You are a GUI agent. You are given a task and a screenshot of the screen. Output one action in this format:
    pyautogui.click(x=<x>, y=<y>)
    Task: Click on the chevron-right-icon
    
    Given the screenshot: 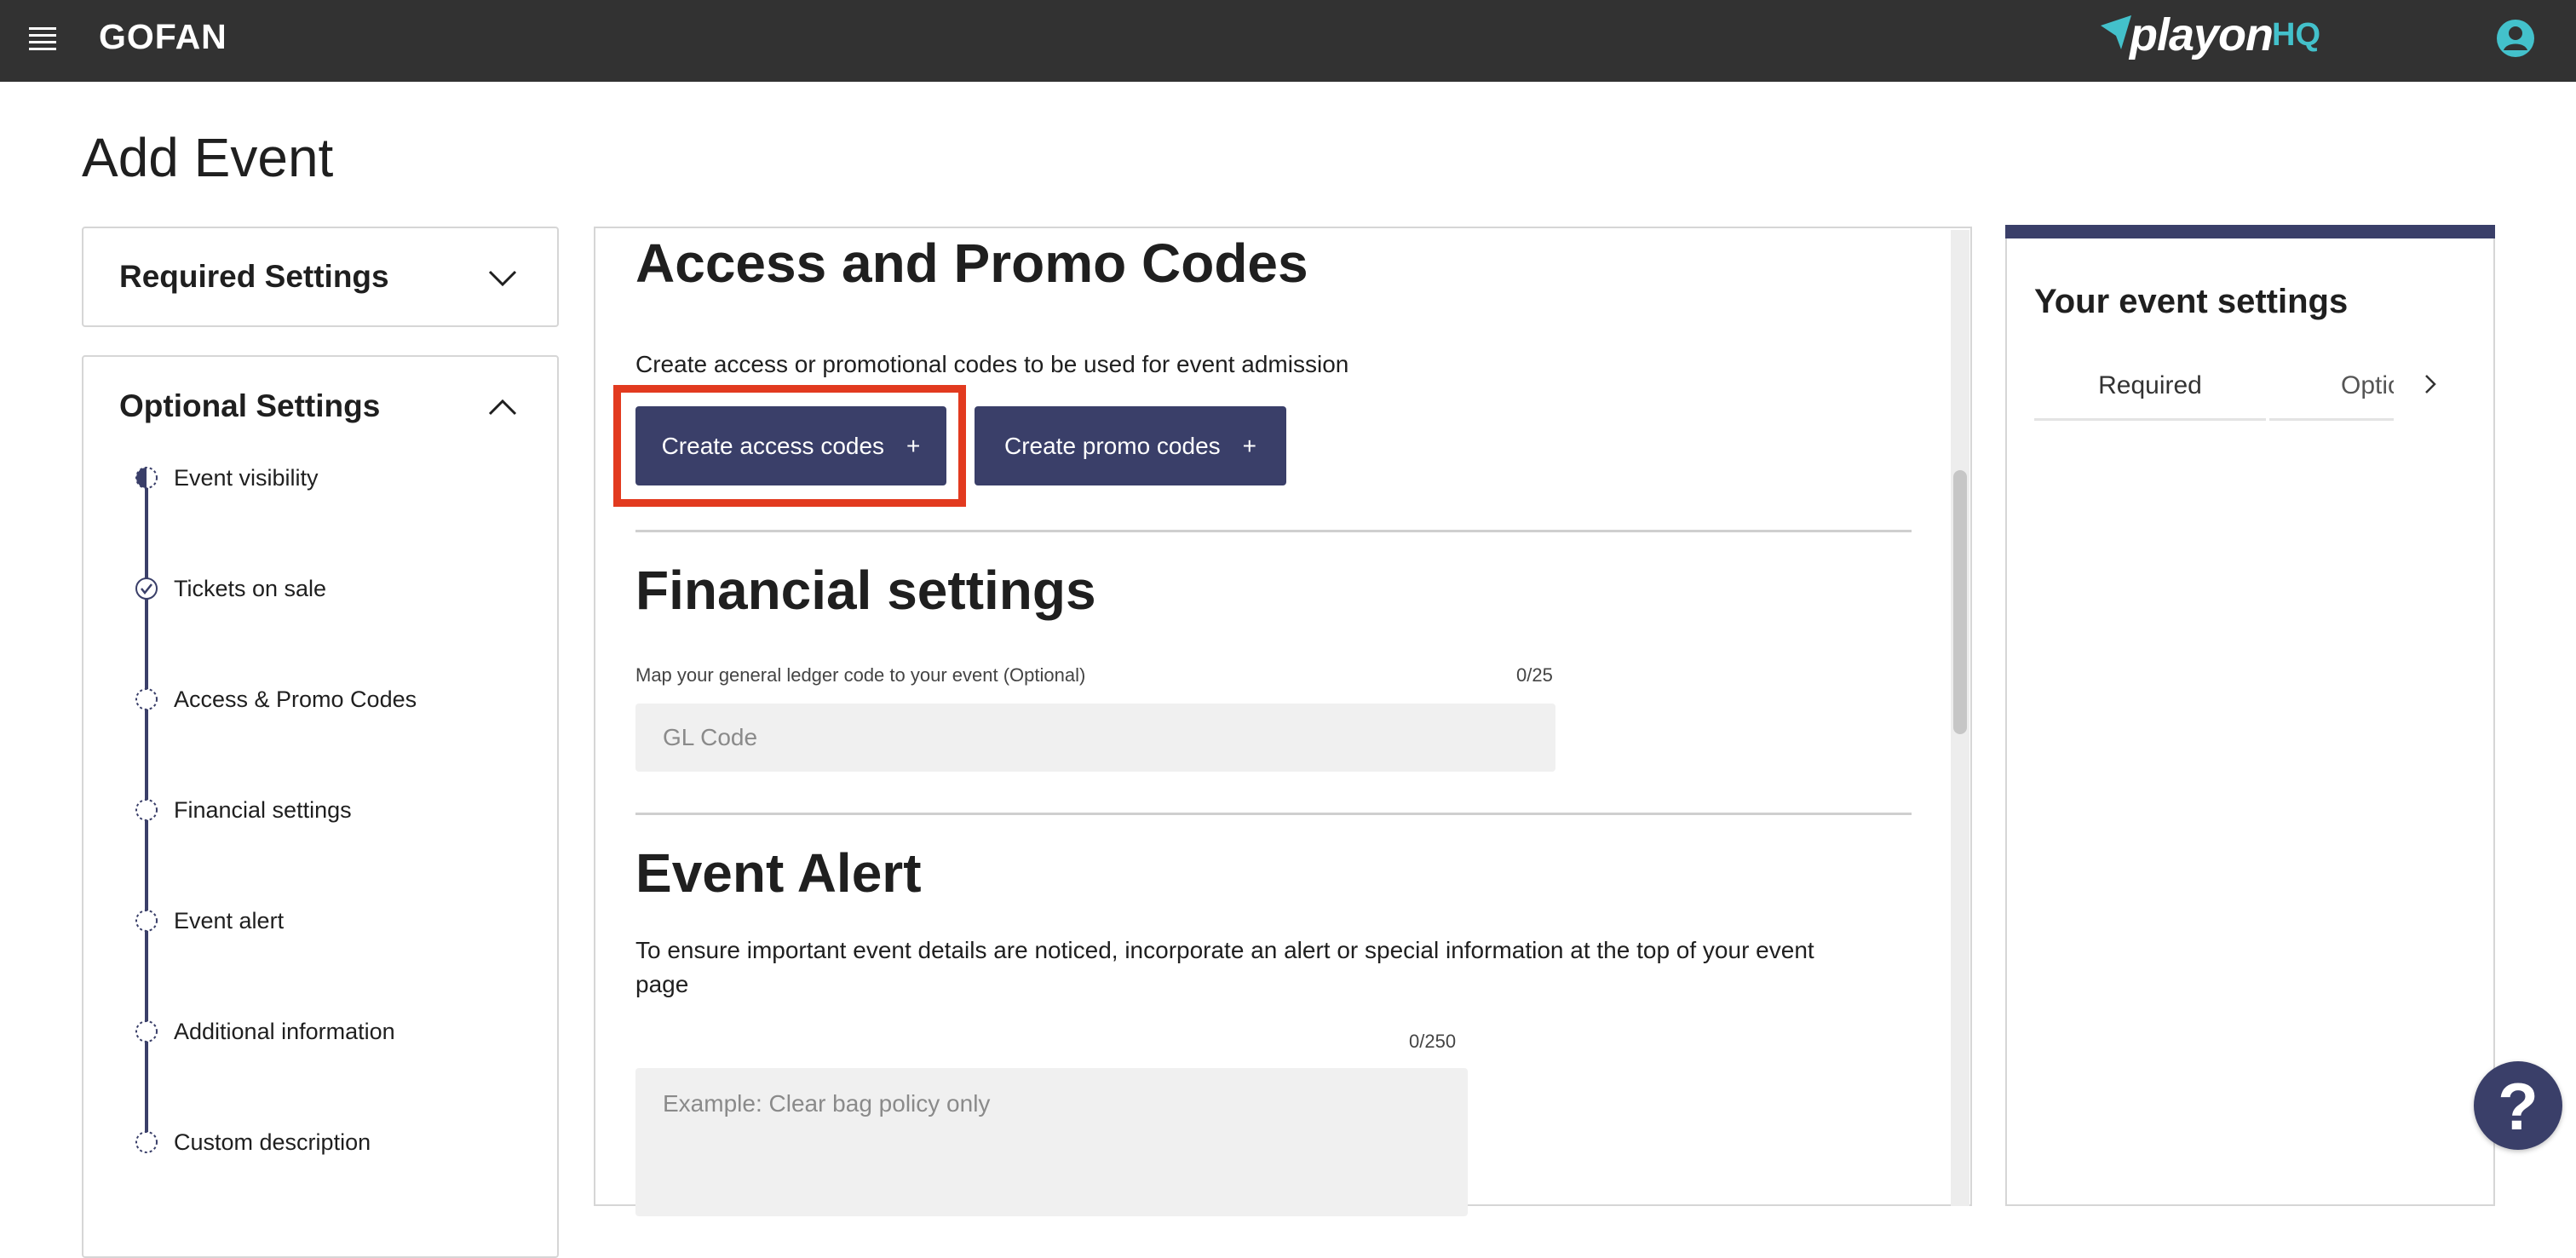 What is the action you would take?
    pyautogui.click(x=2431, y=384)
    